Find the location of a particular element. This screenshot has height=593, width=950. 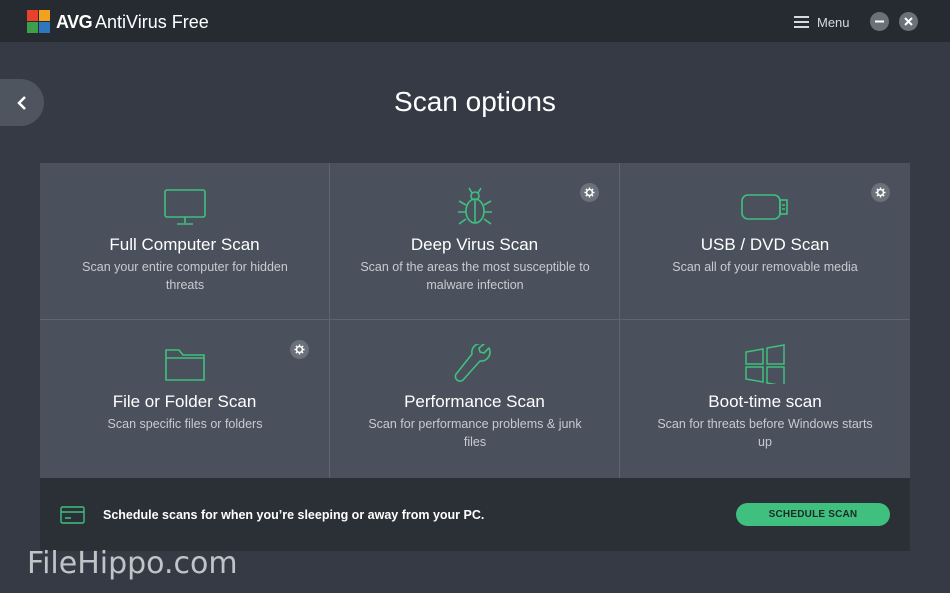

minimize-icon is located at coordinates (879, 21).